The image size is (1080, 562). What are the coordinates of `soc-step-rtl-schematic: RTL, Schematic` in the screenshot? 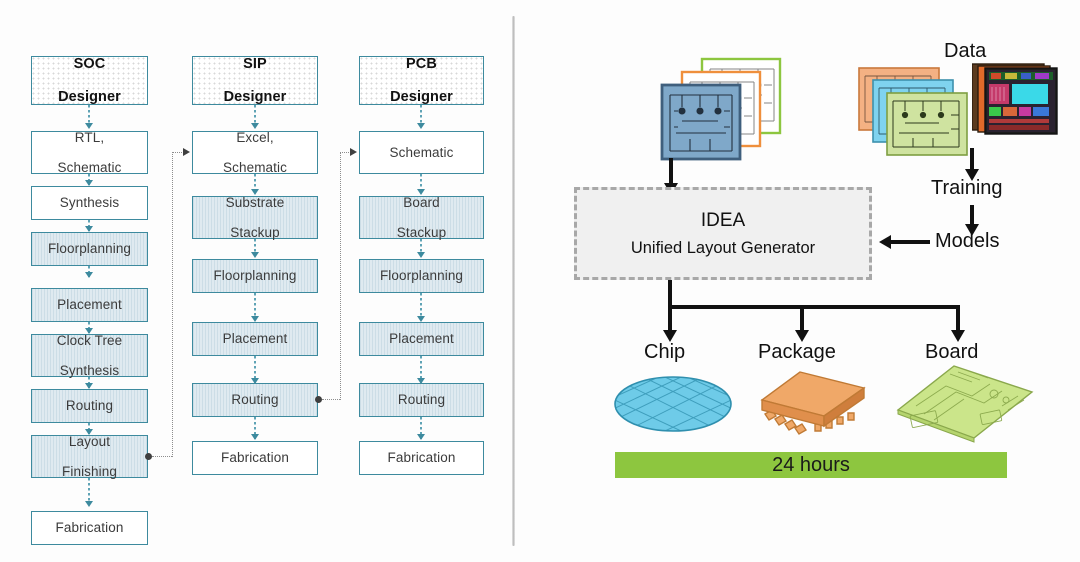 It's located at (89, 152).